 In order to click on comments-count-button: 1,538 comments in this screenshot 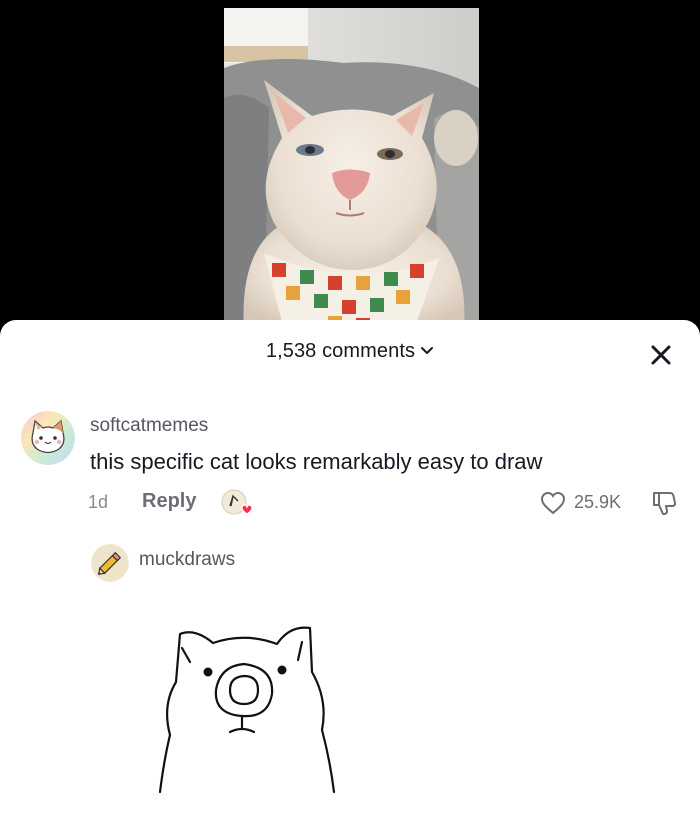, I will do `click(350, 351)`.